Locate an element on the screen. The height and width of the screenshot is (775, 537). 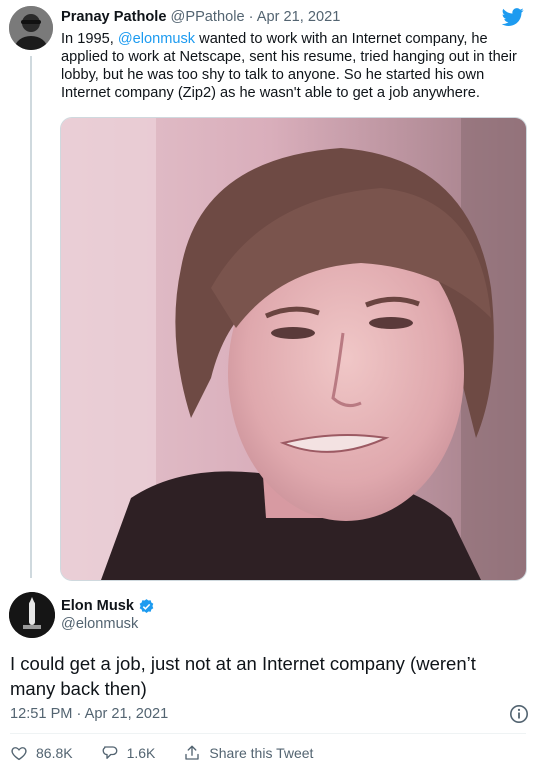
share-label: Share this Tweet is located at coordinates (261, 753).